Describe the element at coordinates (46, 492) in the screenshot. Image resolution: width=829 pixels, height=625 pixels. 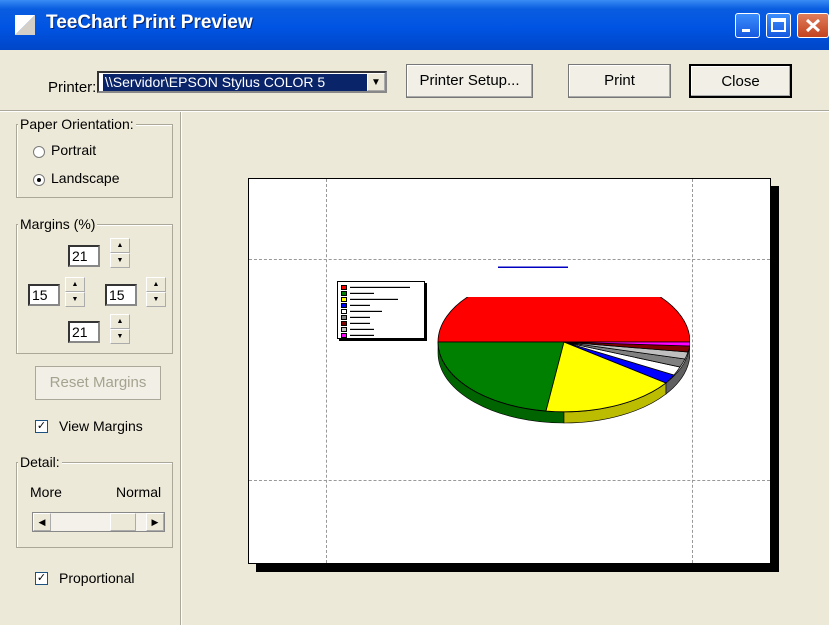
I see `detail-more-label: More` at that location.